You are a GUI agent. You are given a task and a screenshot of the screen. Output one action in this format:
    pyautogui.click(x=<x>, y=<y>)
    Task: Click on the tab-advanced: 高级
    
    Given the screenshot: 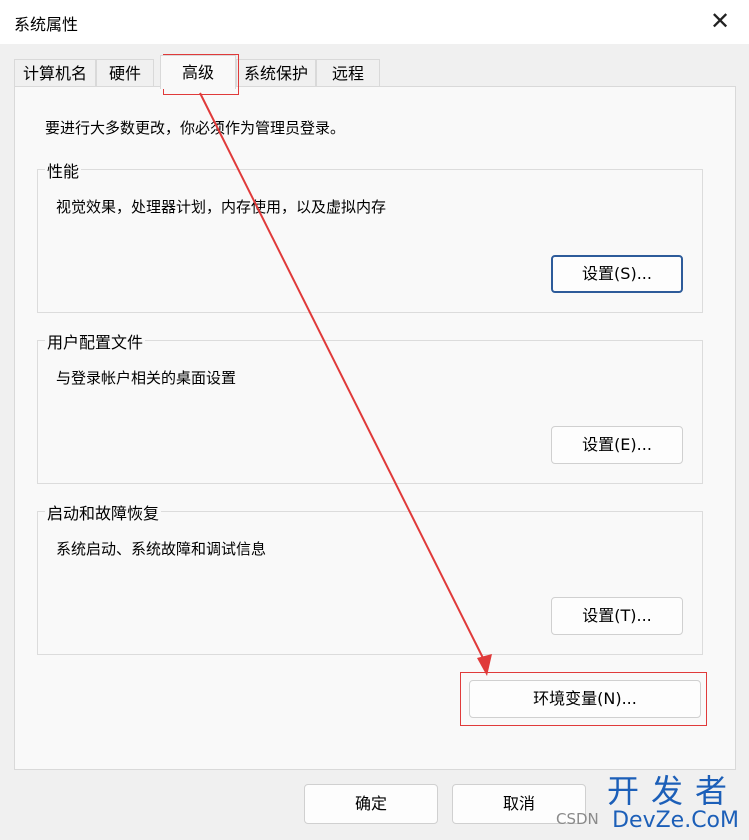 What is the action you would take?
    pyautogui.click(x=198, y=72)
    